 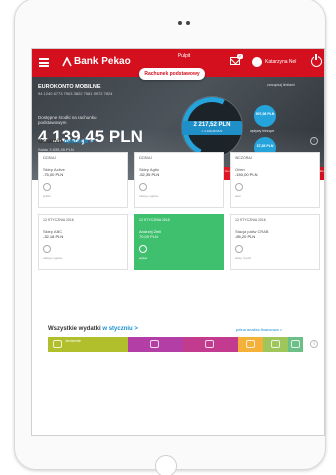 What do you see at coordinates (212, 131) in the screenshot?
I see `remaining-of: z 4 139,45 PLN` at bounding box center [212, 131].